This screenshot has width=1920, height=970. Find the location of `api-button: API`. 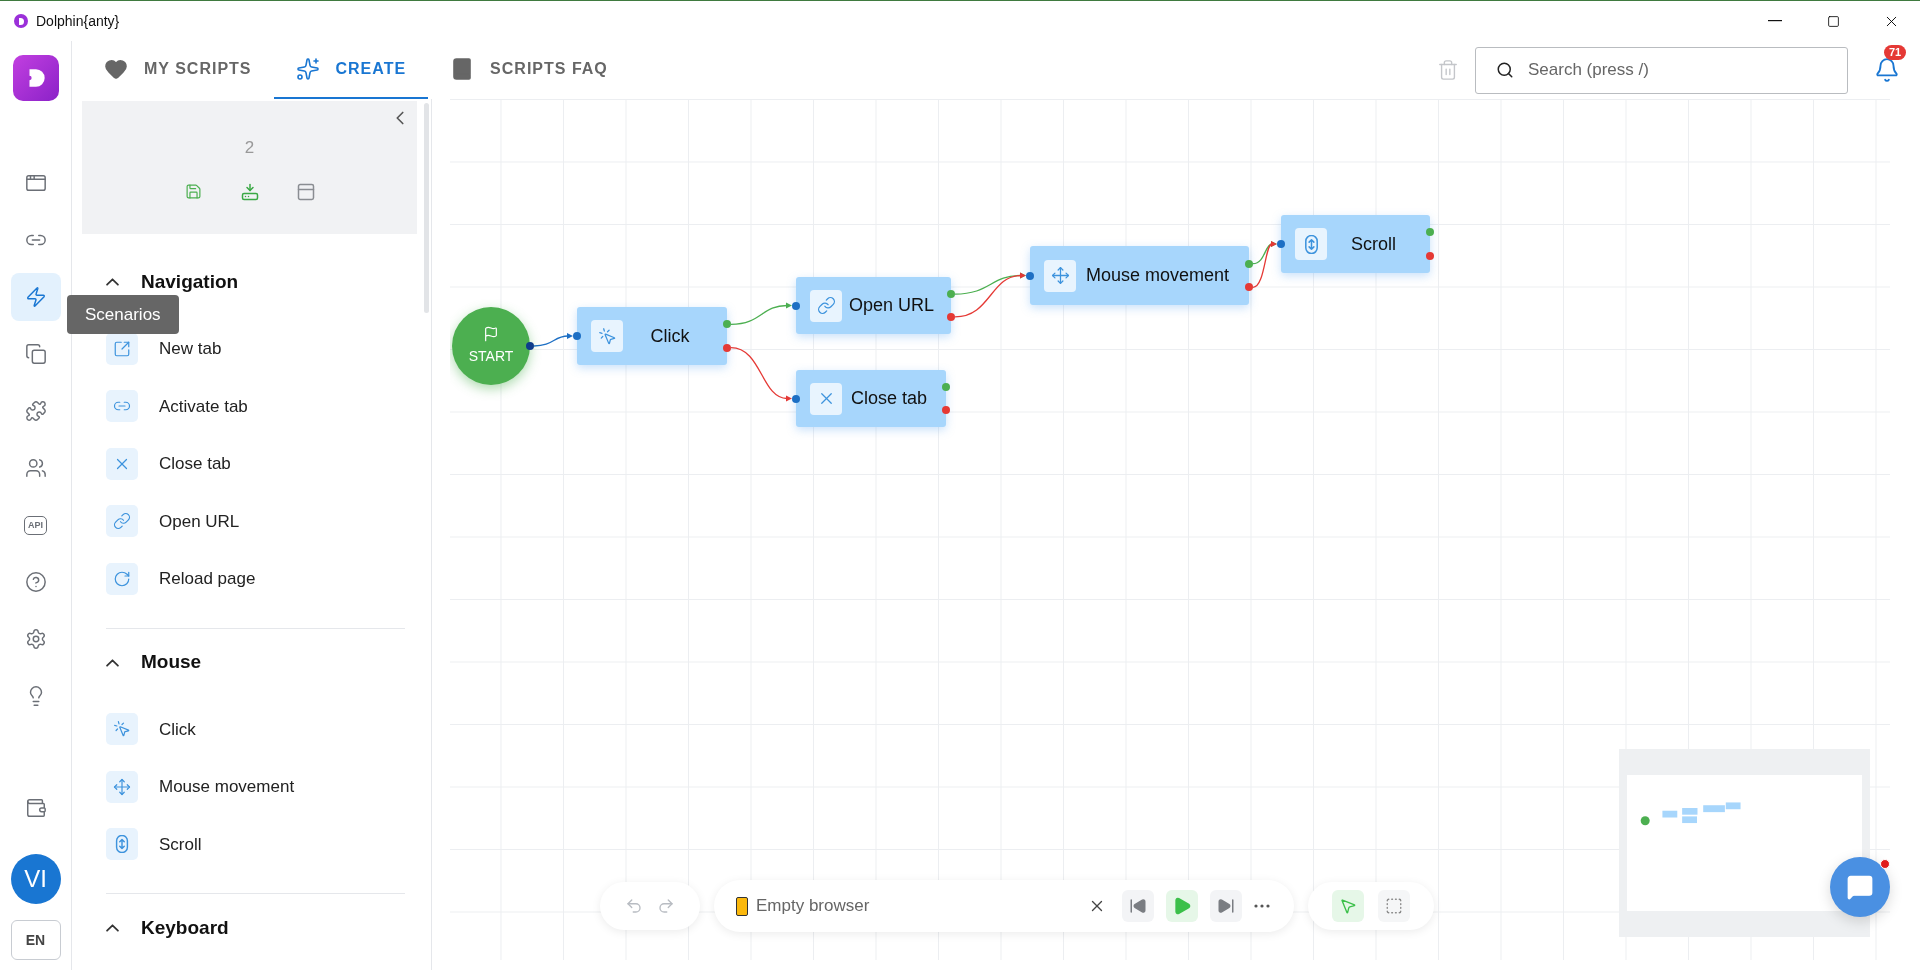

api-button: API is located at coordinates (35, 525).